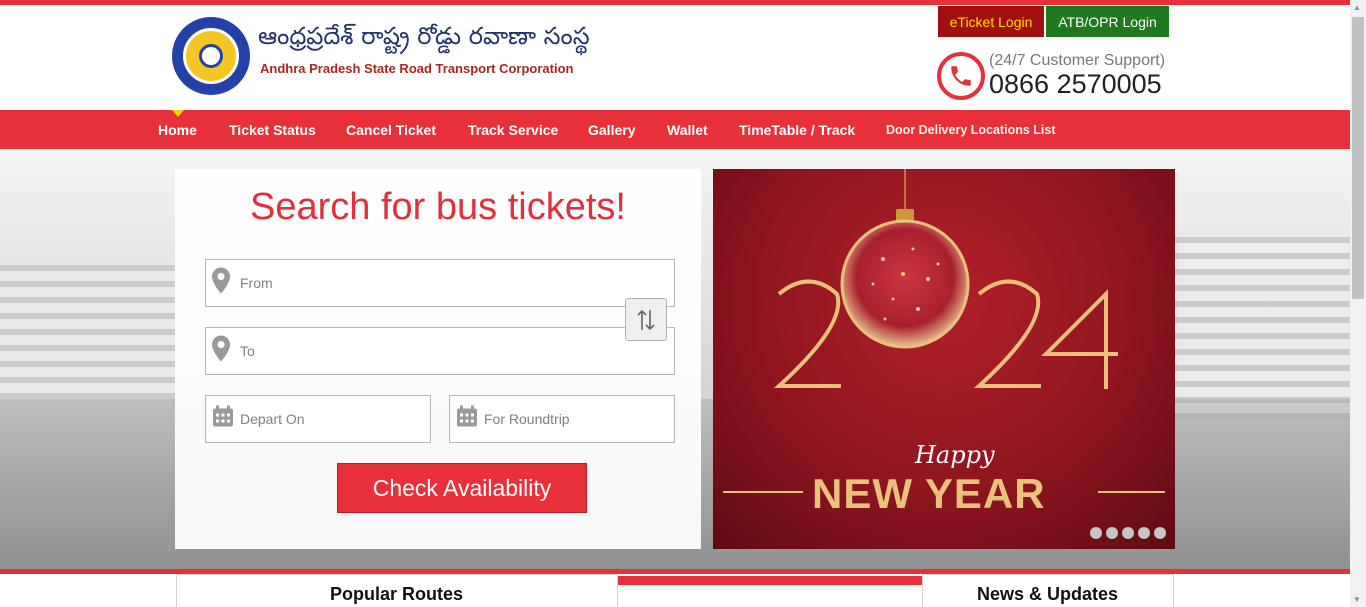 This screenshot has width=1366, height=607. Describe the element at coordinates (797, 129) in the screenshot. I see `nav-timetable-track: TimeTable / Track` at that location.